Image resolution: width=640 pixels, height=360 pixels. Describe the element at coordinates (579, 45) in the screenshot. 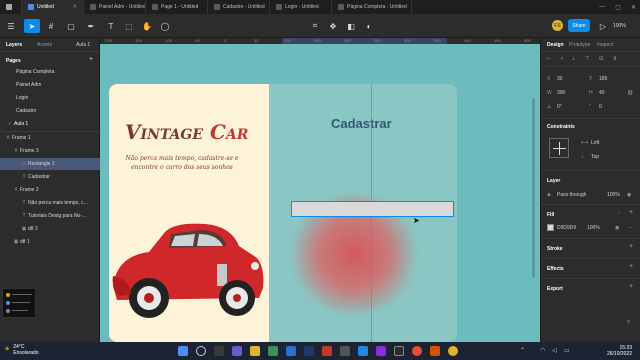

I see `tab-prototype: Prototype` at that location.